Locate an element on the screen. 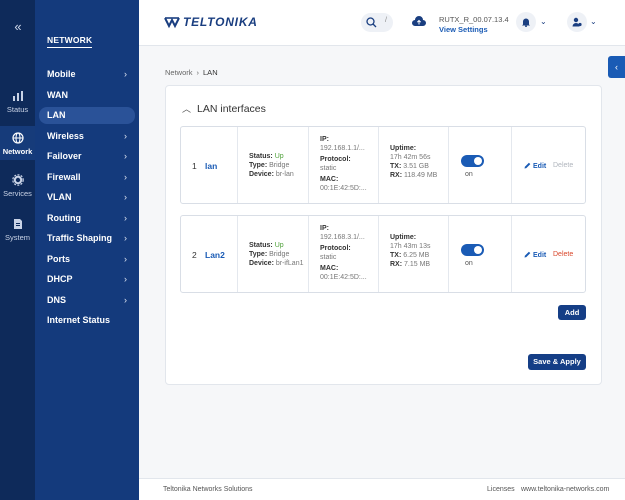 Image resolution: width=625 pixels, height=500 pixels. breadcrumb-parent: Network is located at coordinates (179, 72).